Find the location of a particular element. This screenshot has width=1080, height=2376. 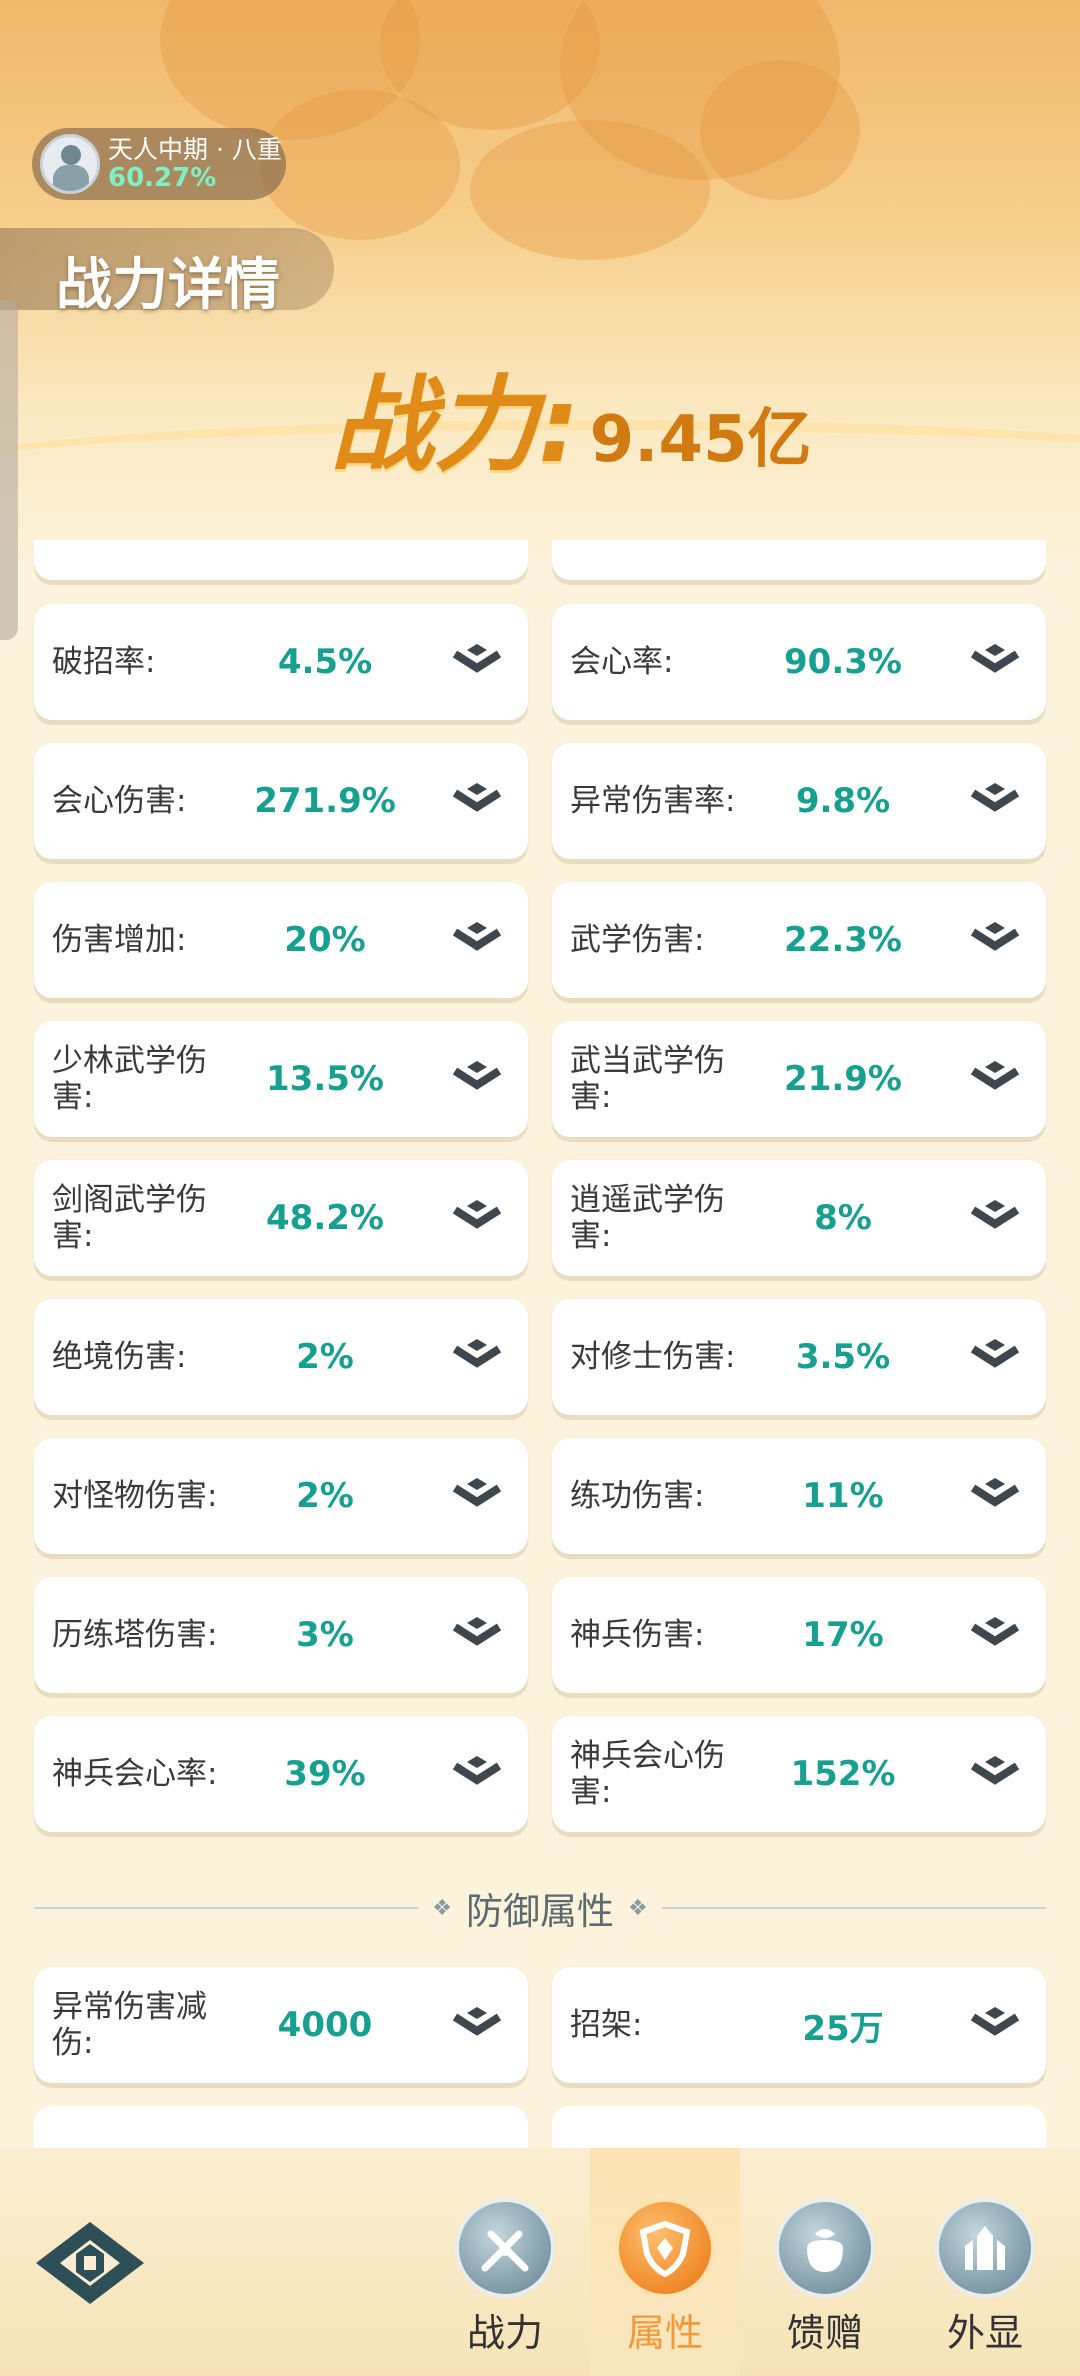

stat-card: 破招率: 4.5% is located at coordinates (281, 662).